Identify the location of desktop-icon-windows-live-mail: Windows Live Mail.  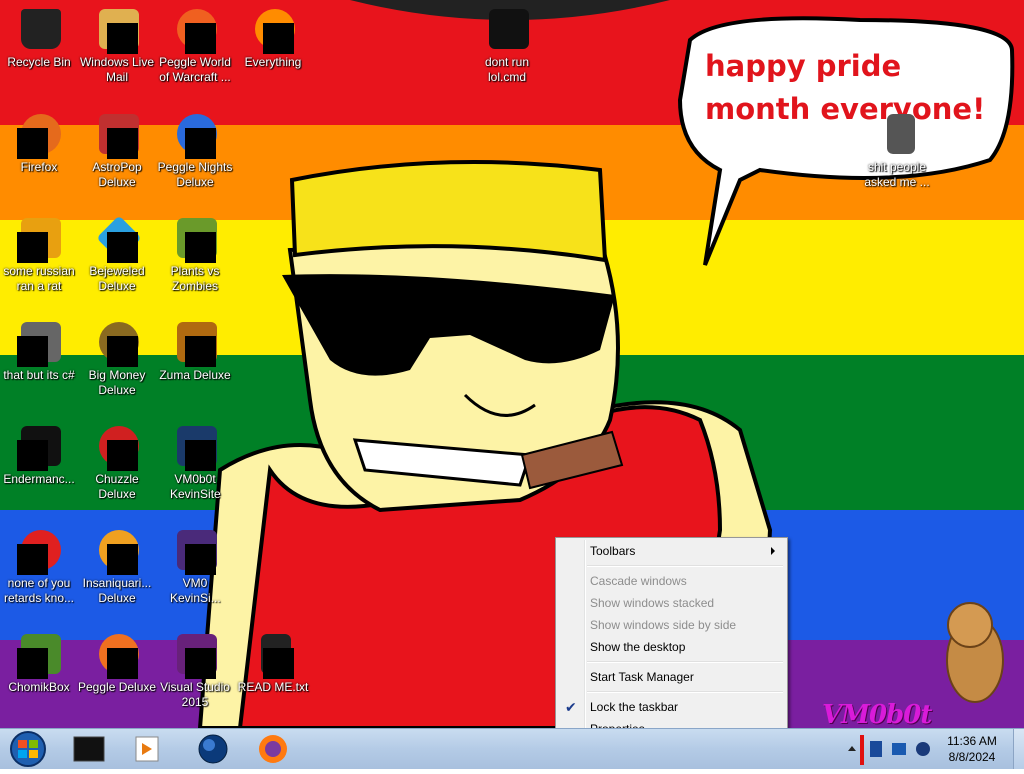
(117, 45).